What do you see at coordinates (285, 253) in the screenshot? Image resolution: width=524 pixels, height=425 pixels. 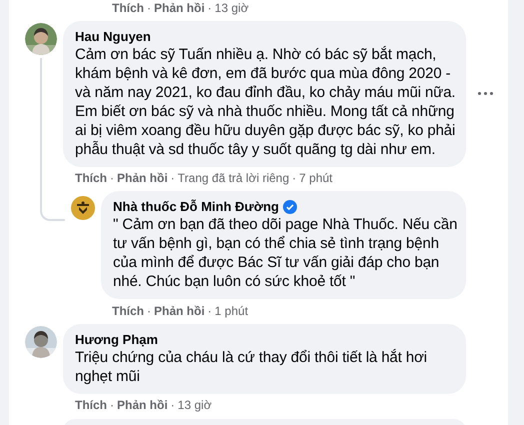 I see `comment-text: " Cảm ơn bạn đã theo dõi page Nhà Thuốc. Nếu cần tư vấn bệnh gì, bạn có thể chia sẻ tình trạng bệnh của mình để được Bác Sĩ tư vấn giải đáp cho bạn nhé. Chúc bạn luôn có sức khoẻ tốt "` at bounding box center [285, 253].